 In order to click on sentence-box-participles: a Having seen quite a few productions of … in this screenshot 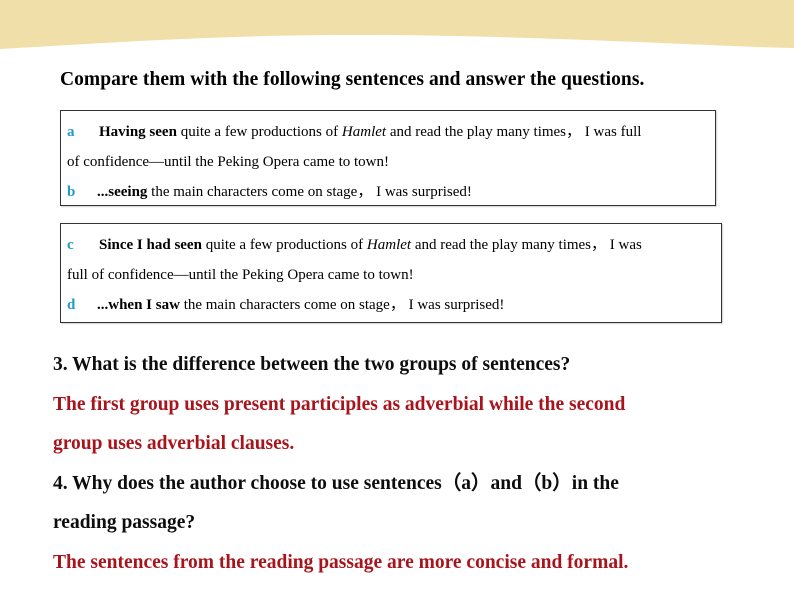, I will do `click(388, 158)`.